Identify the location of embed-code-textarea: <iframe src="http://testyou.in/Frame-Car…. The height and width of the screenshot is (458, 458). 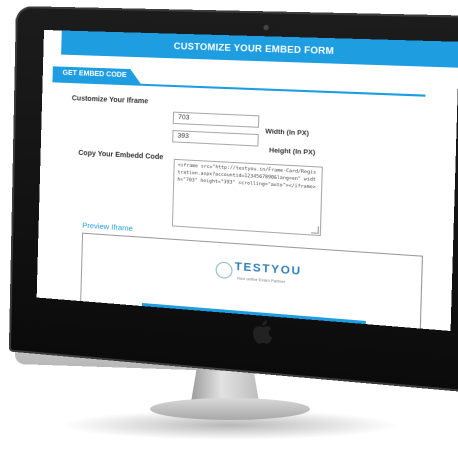
(247, 197).